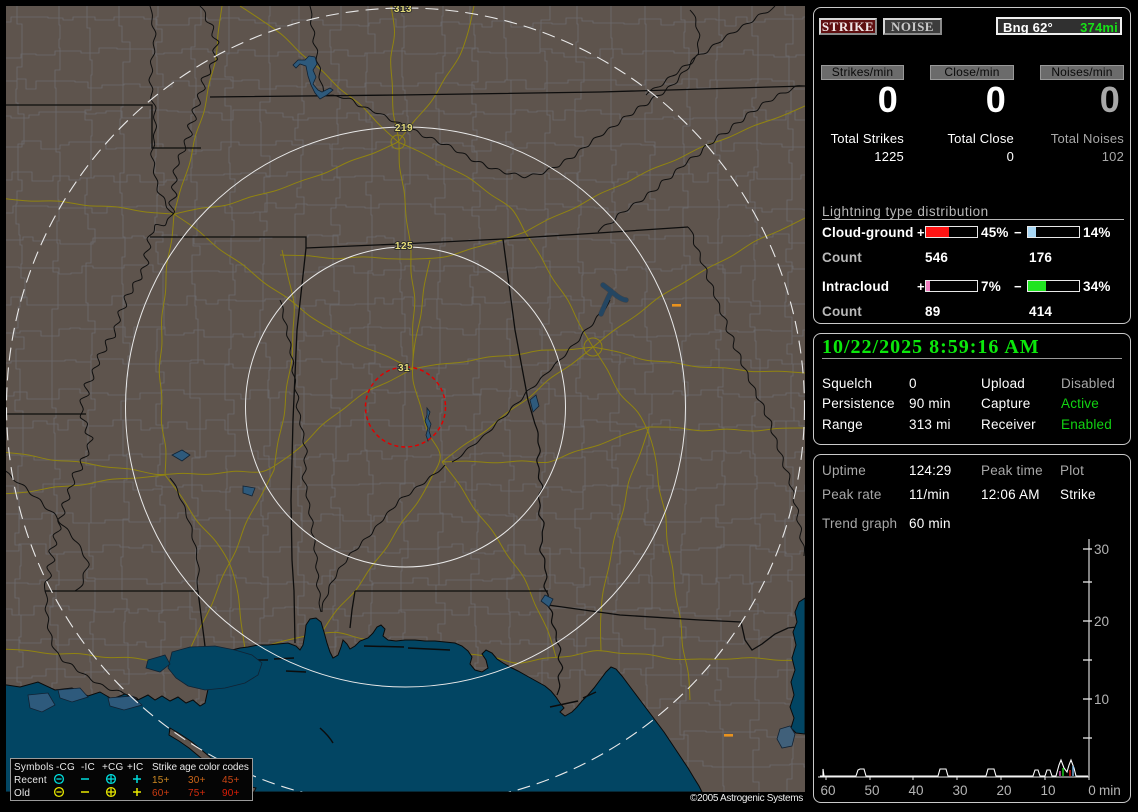  Describe the element at coordinates (403, 10) in the screenshot. I see `svg-text: 313` at that location.